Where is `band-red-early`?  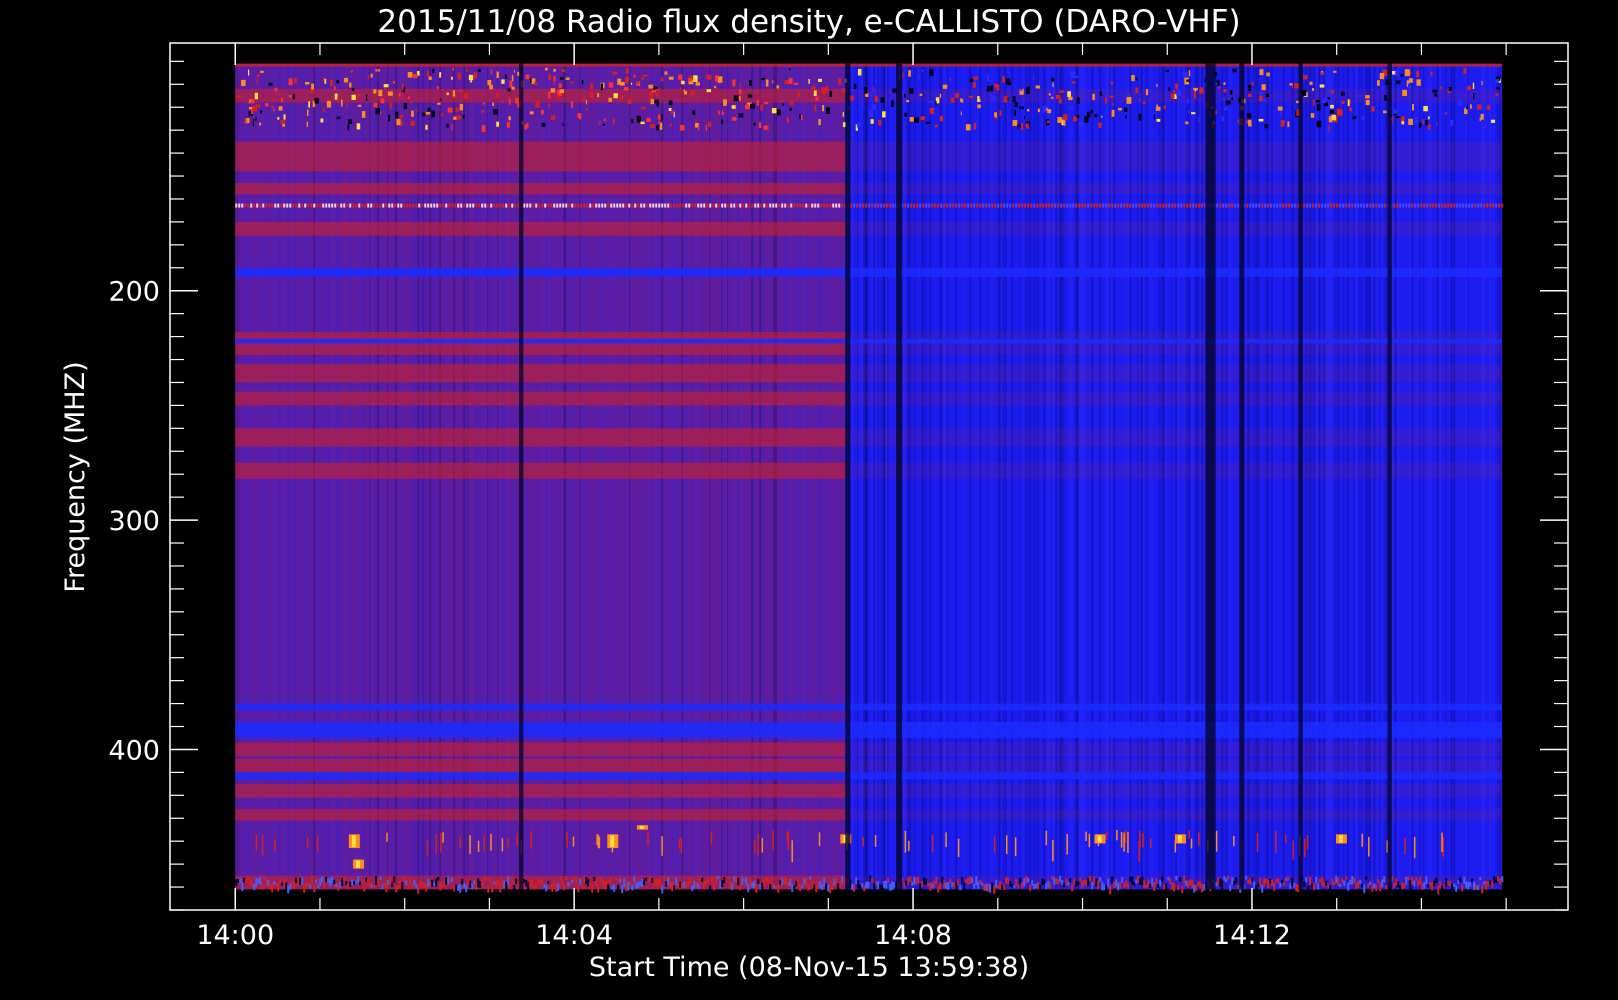
band-red-early is located at coordinates (540, 398).